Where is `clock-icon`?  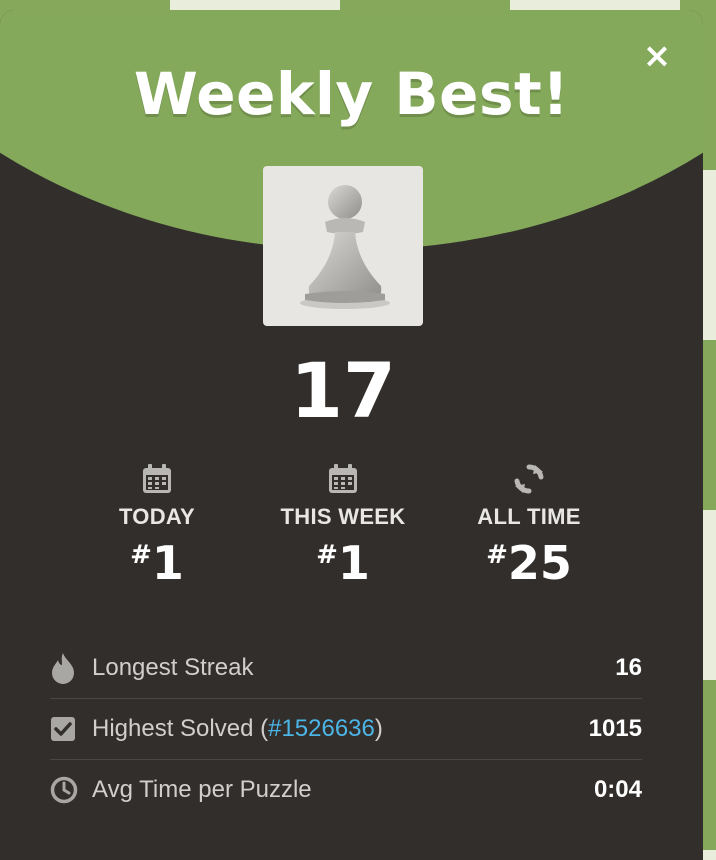
clock-icon is located at coordinates (64, 790).